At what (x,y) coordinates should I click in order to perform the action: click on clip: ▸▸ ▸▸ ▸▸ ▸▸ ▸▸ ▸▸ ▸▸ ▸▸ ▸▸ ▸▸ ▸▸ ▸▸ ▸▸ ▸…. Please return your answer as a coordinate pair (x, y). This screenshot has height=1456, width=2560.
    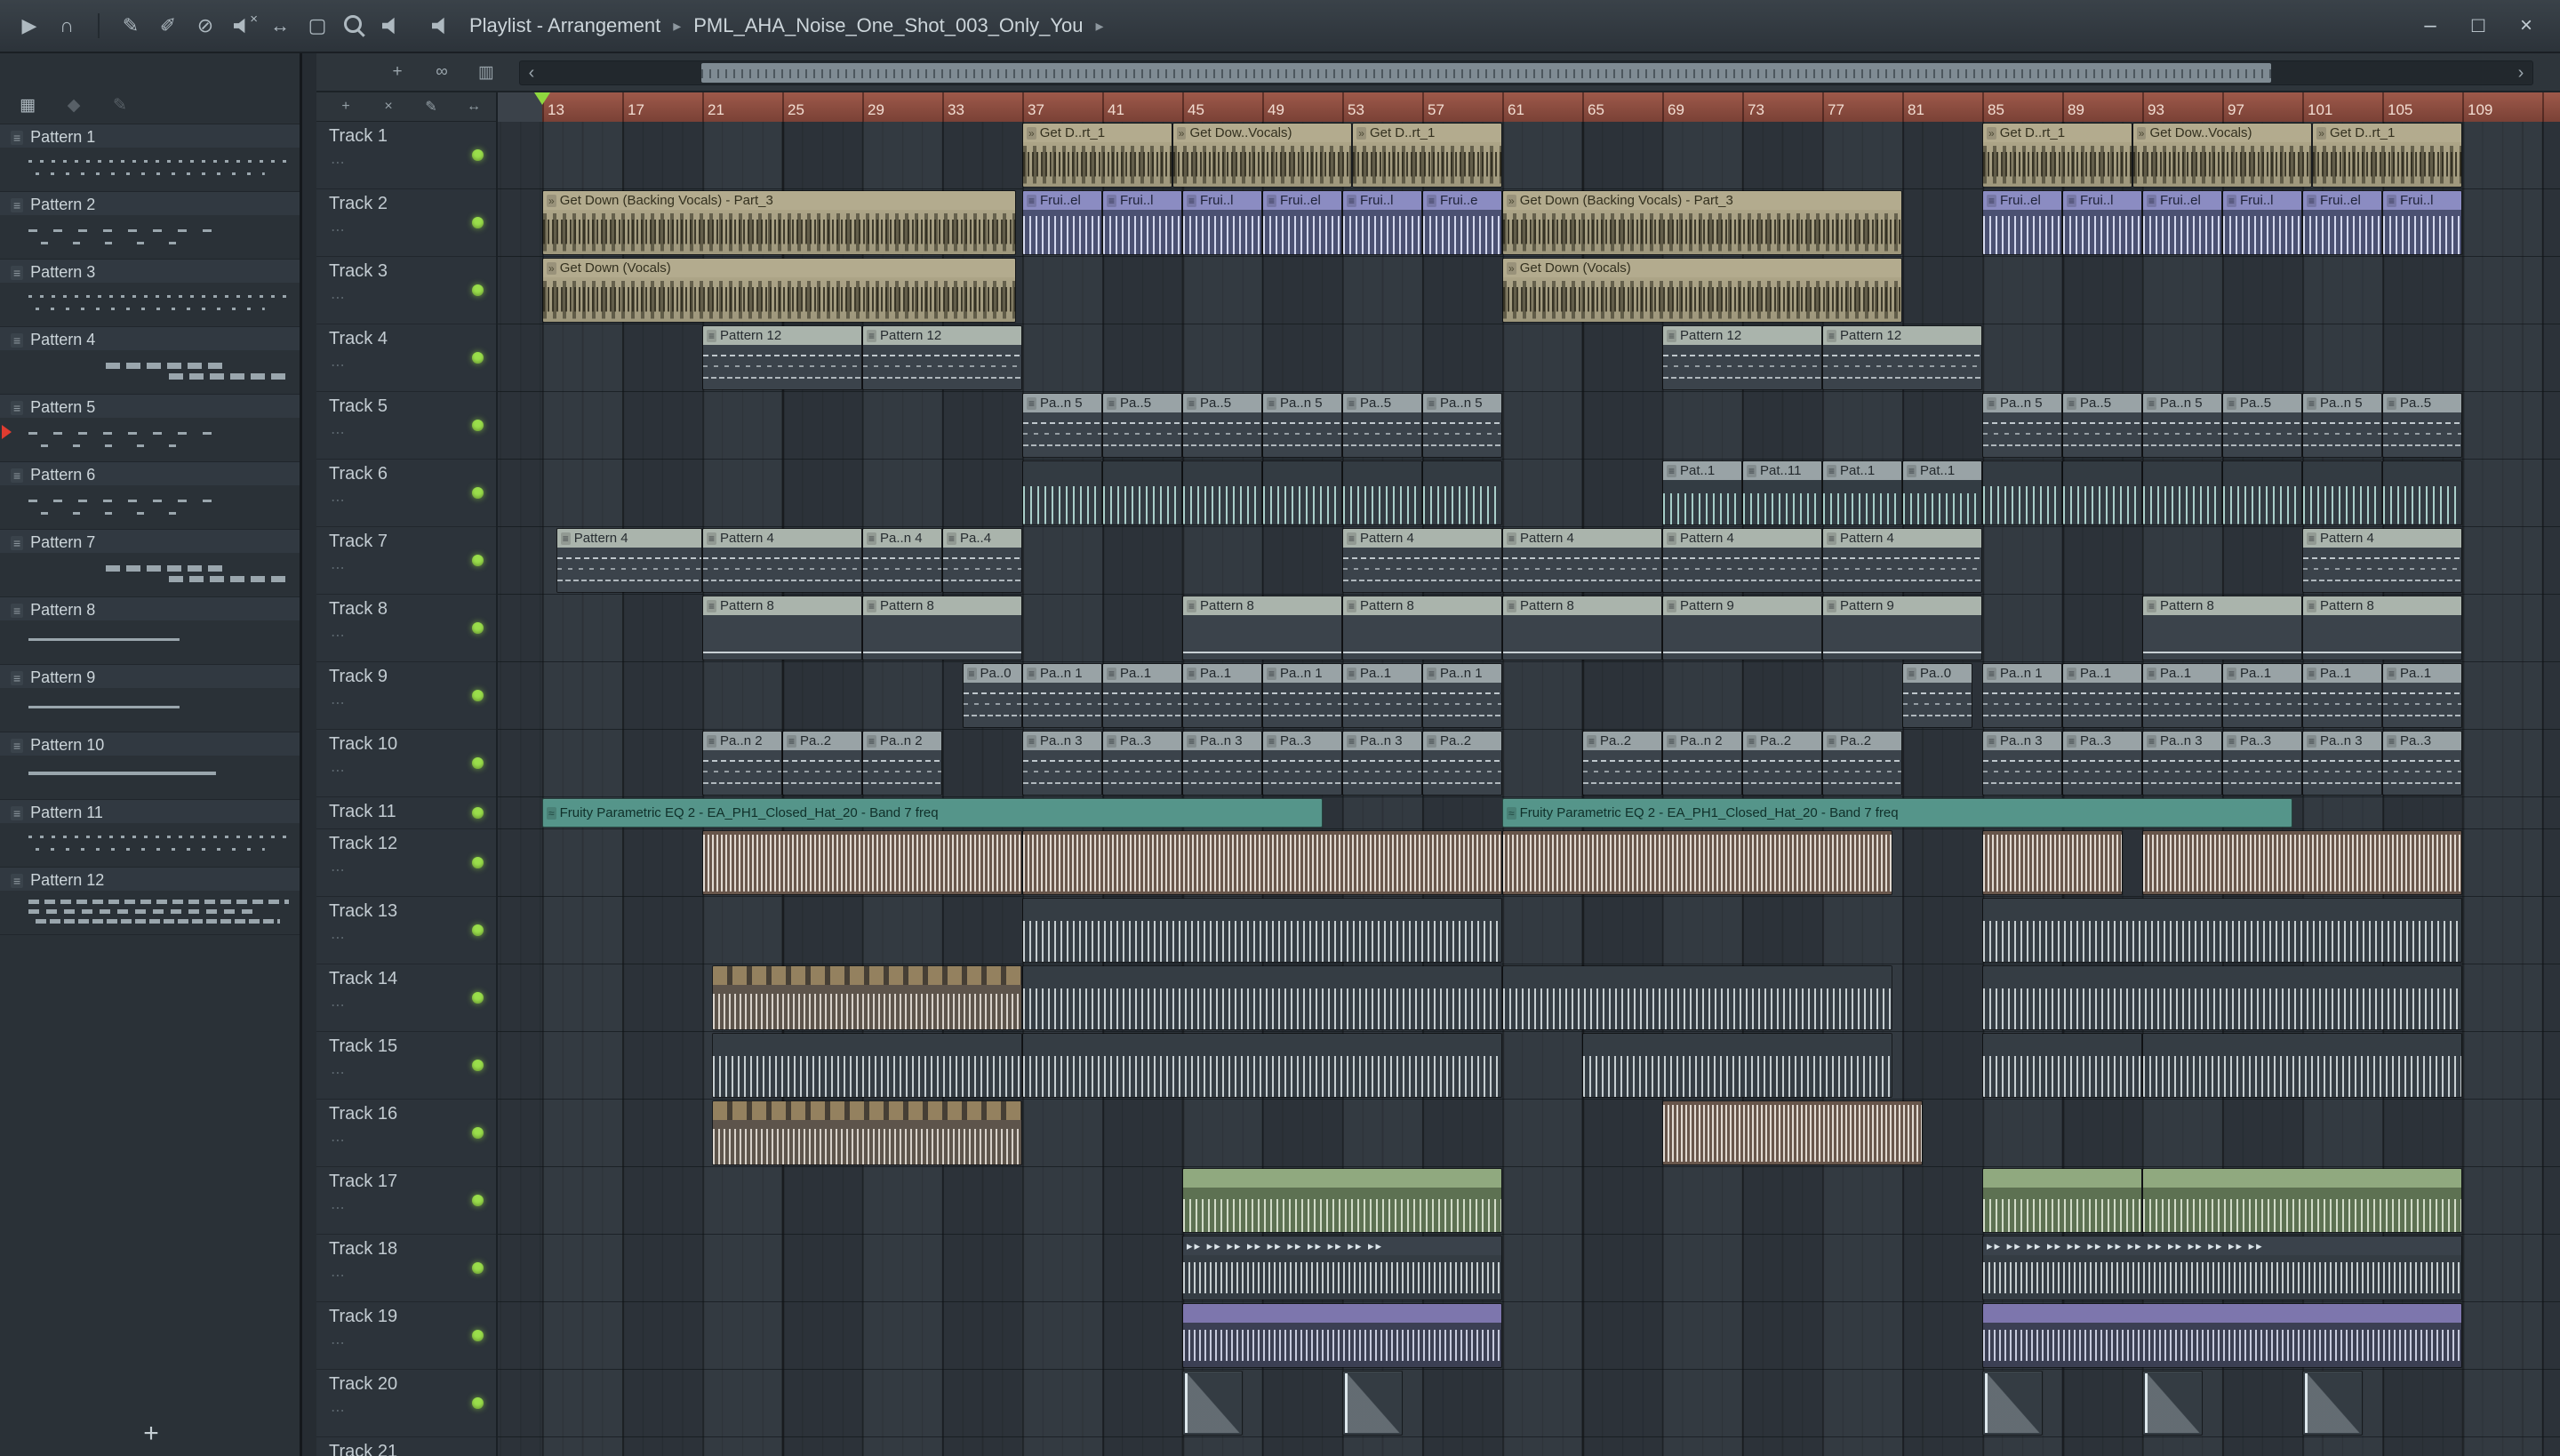
    Looking at the image, I should click on (2222, 1268).